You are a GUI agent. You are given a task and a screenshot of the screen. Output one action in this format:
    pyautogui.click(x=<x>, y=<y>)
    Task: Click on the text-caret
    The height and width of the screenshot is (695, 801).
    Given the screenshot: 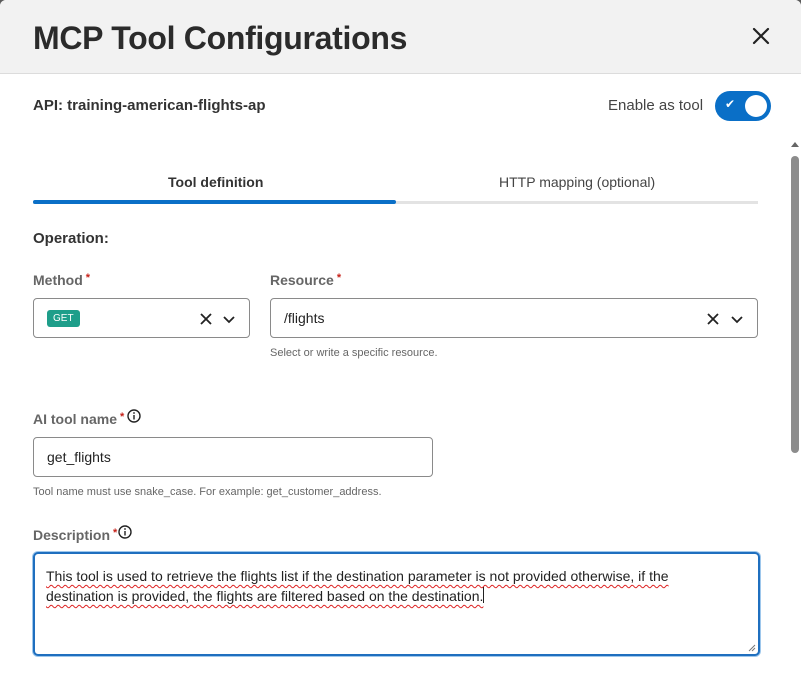 What is the action you would take?
    pyautogui.click(x=484, y=595)
    